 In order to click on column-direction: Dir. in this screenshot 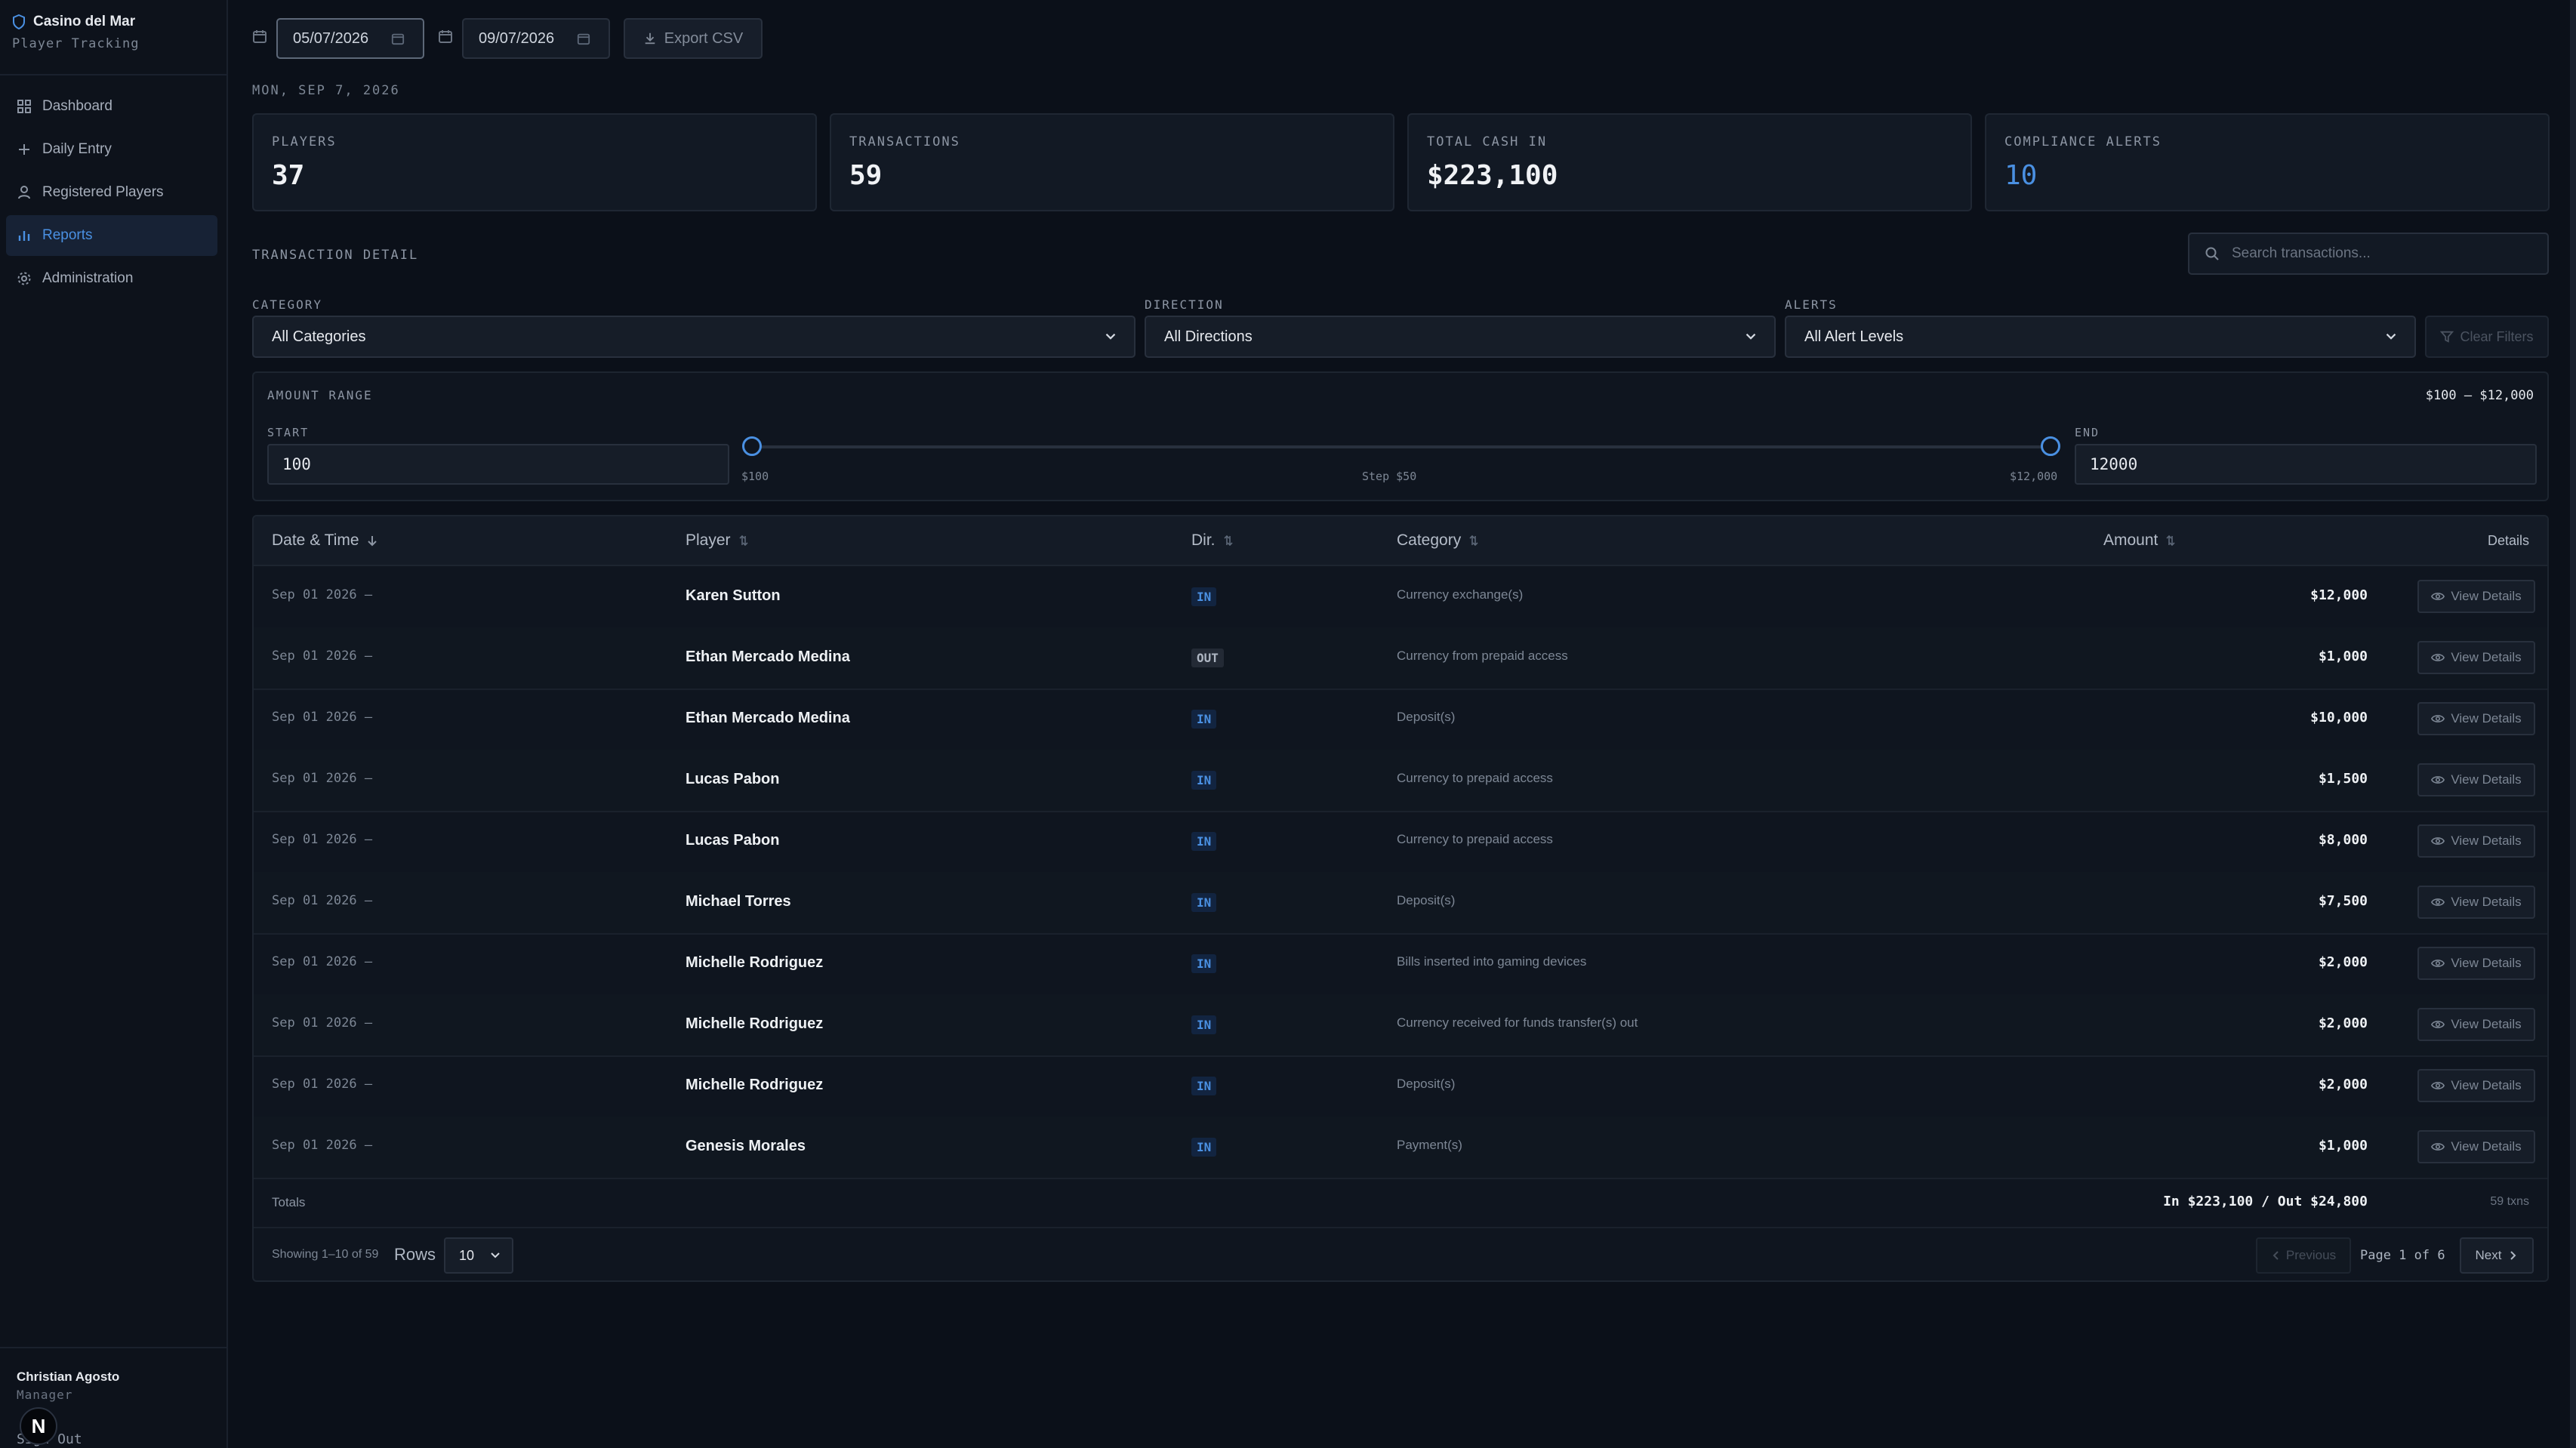, I will do `click(1212, 540)`.